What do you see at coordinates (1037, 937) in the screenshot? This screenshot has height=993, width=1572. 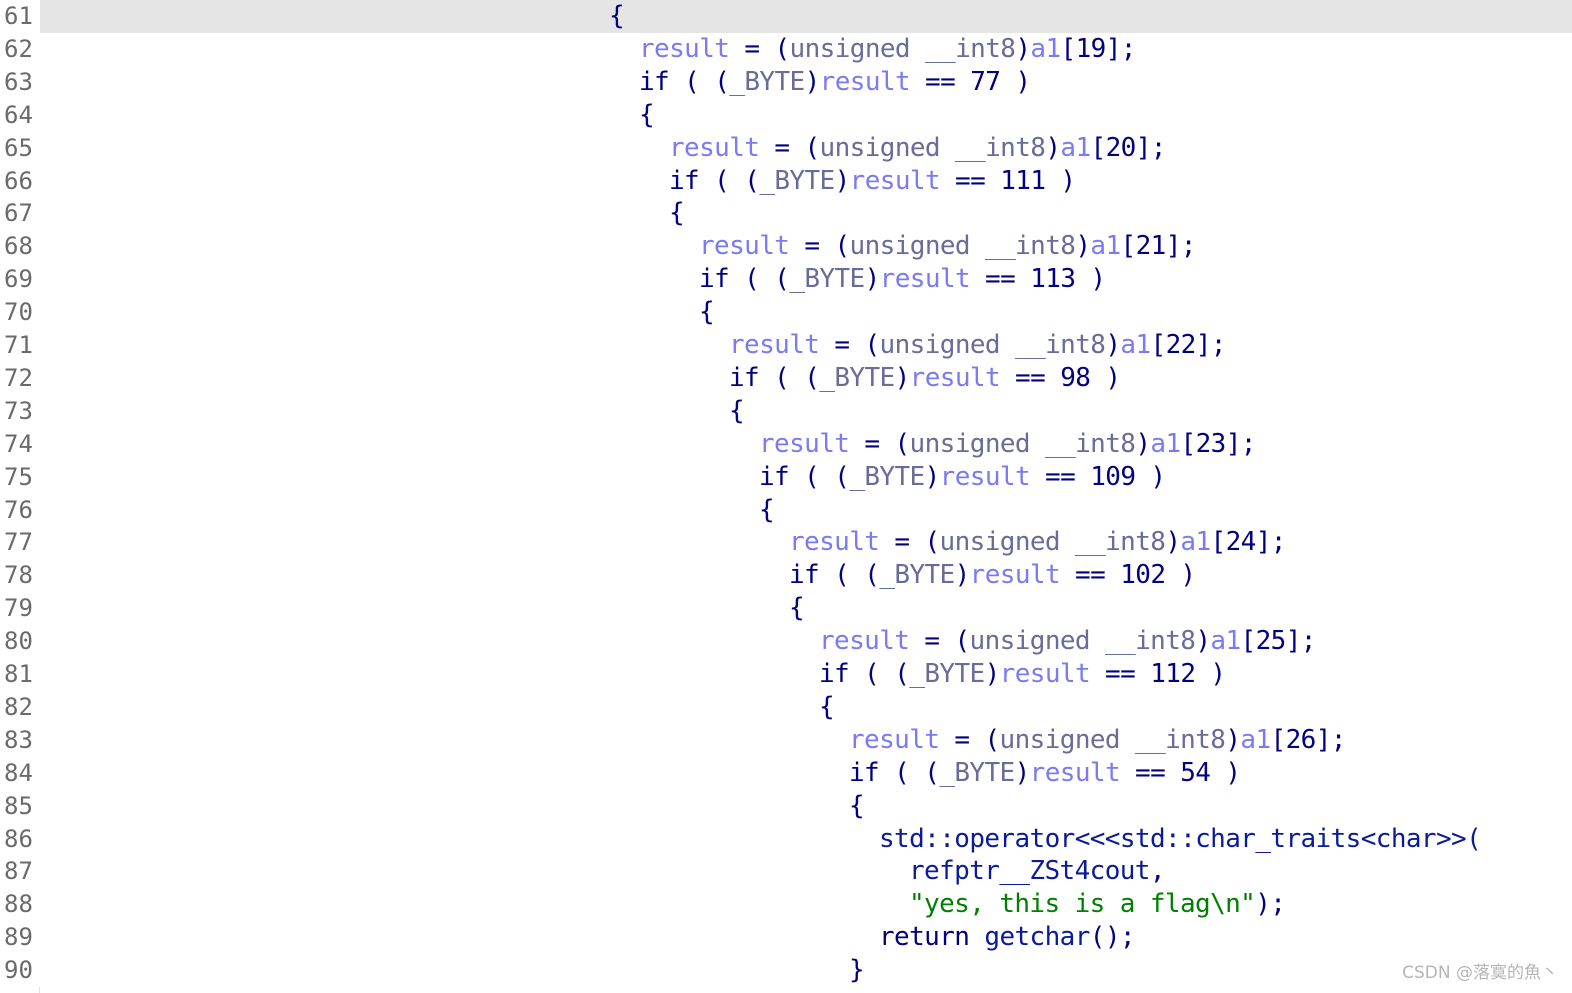 I see `code-token: getchar` at bounding box center [1037, 937].